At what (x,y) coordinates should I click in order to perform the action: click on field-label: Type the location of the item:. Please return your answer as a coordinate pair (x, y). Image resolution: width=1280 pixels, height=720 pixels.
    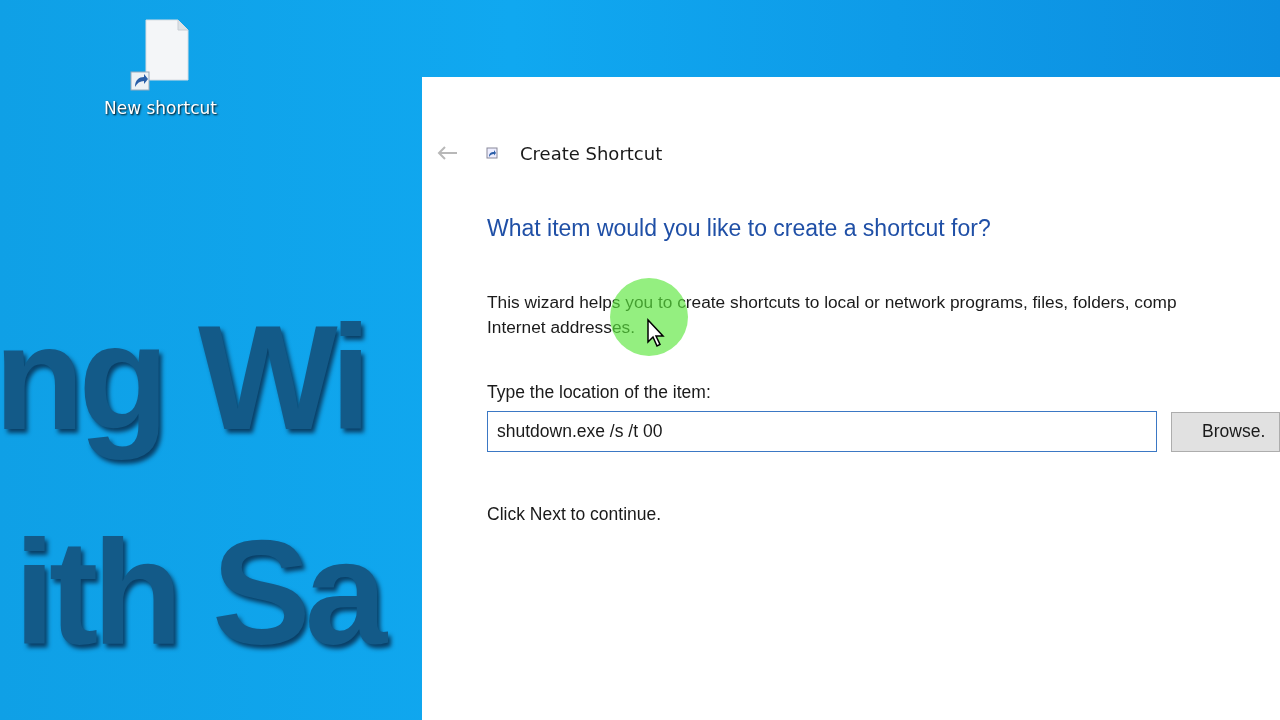
    Looking at the image, I should click on (599, 392).